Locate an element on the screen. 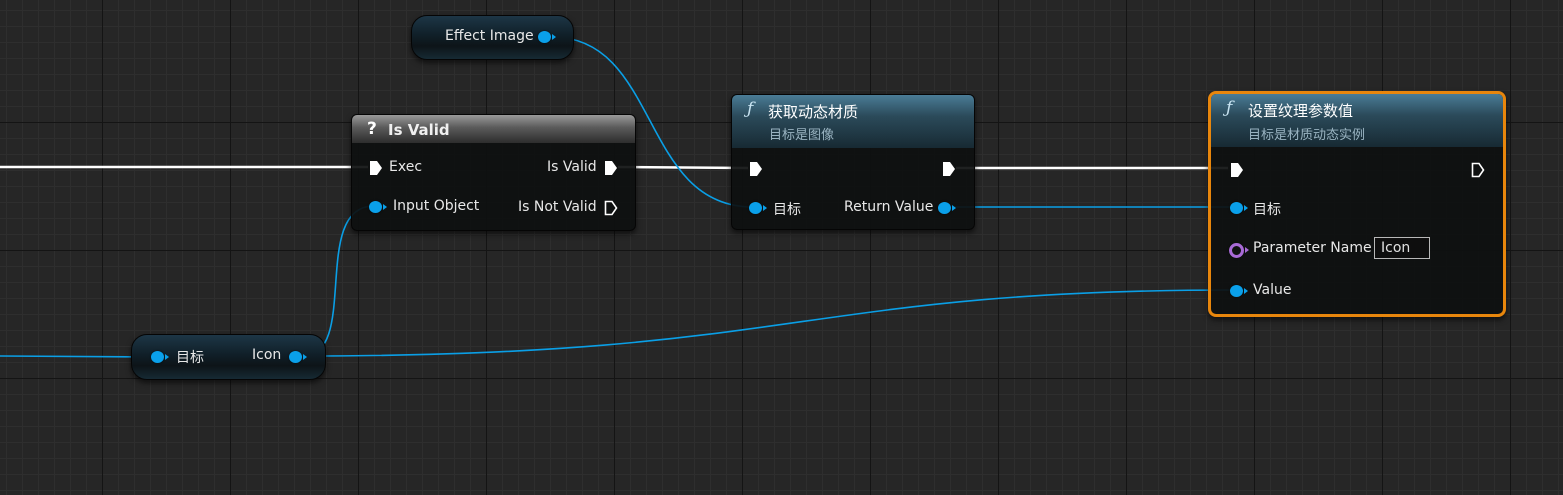  value-label: Value is located at coordinates (1272, 290).